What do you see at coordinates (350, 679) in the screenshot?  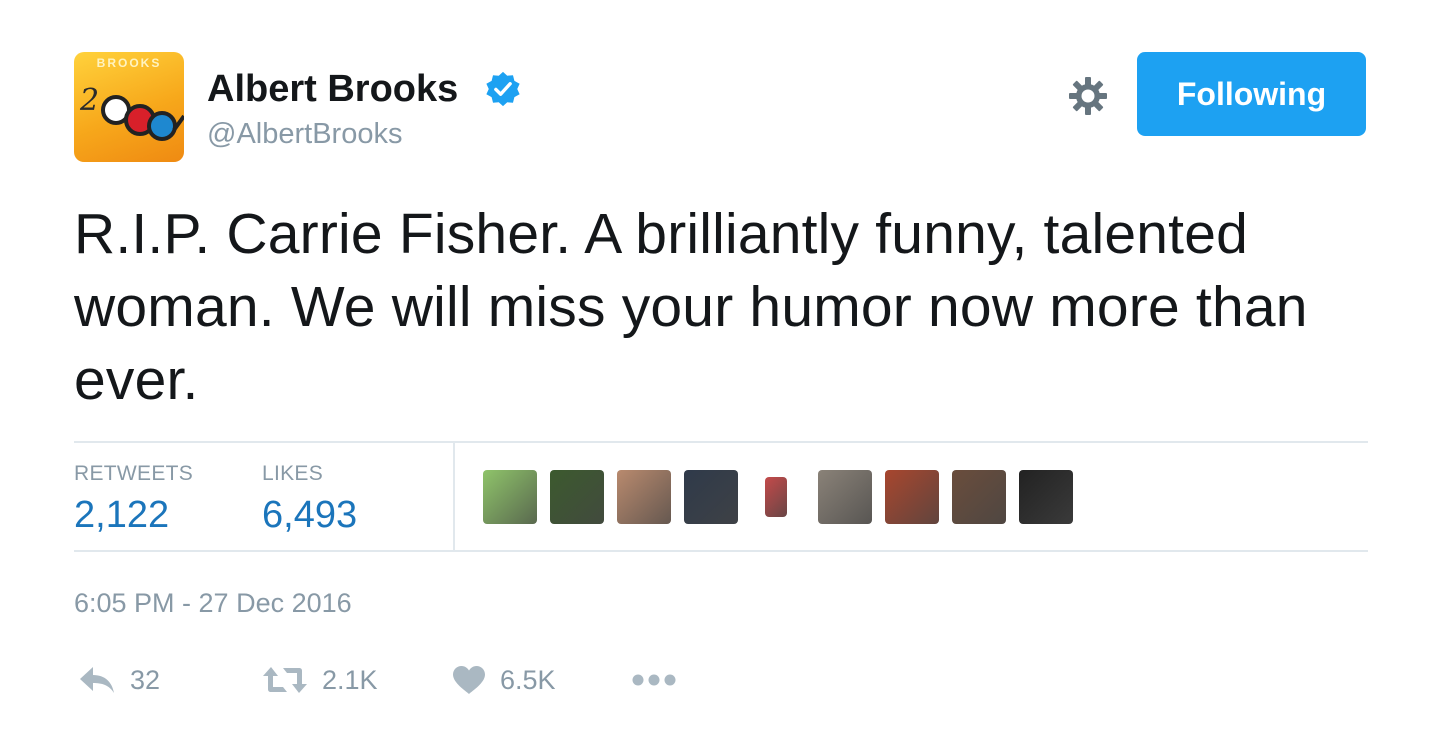 I see `retweet-count: 2.1K` at bounding box center [350, 679].